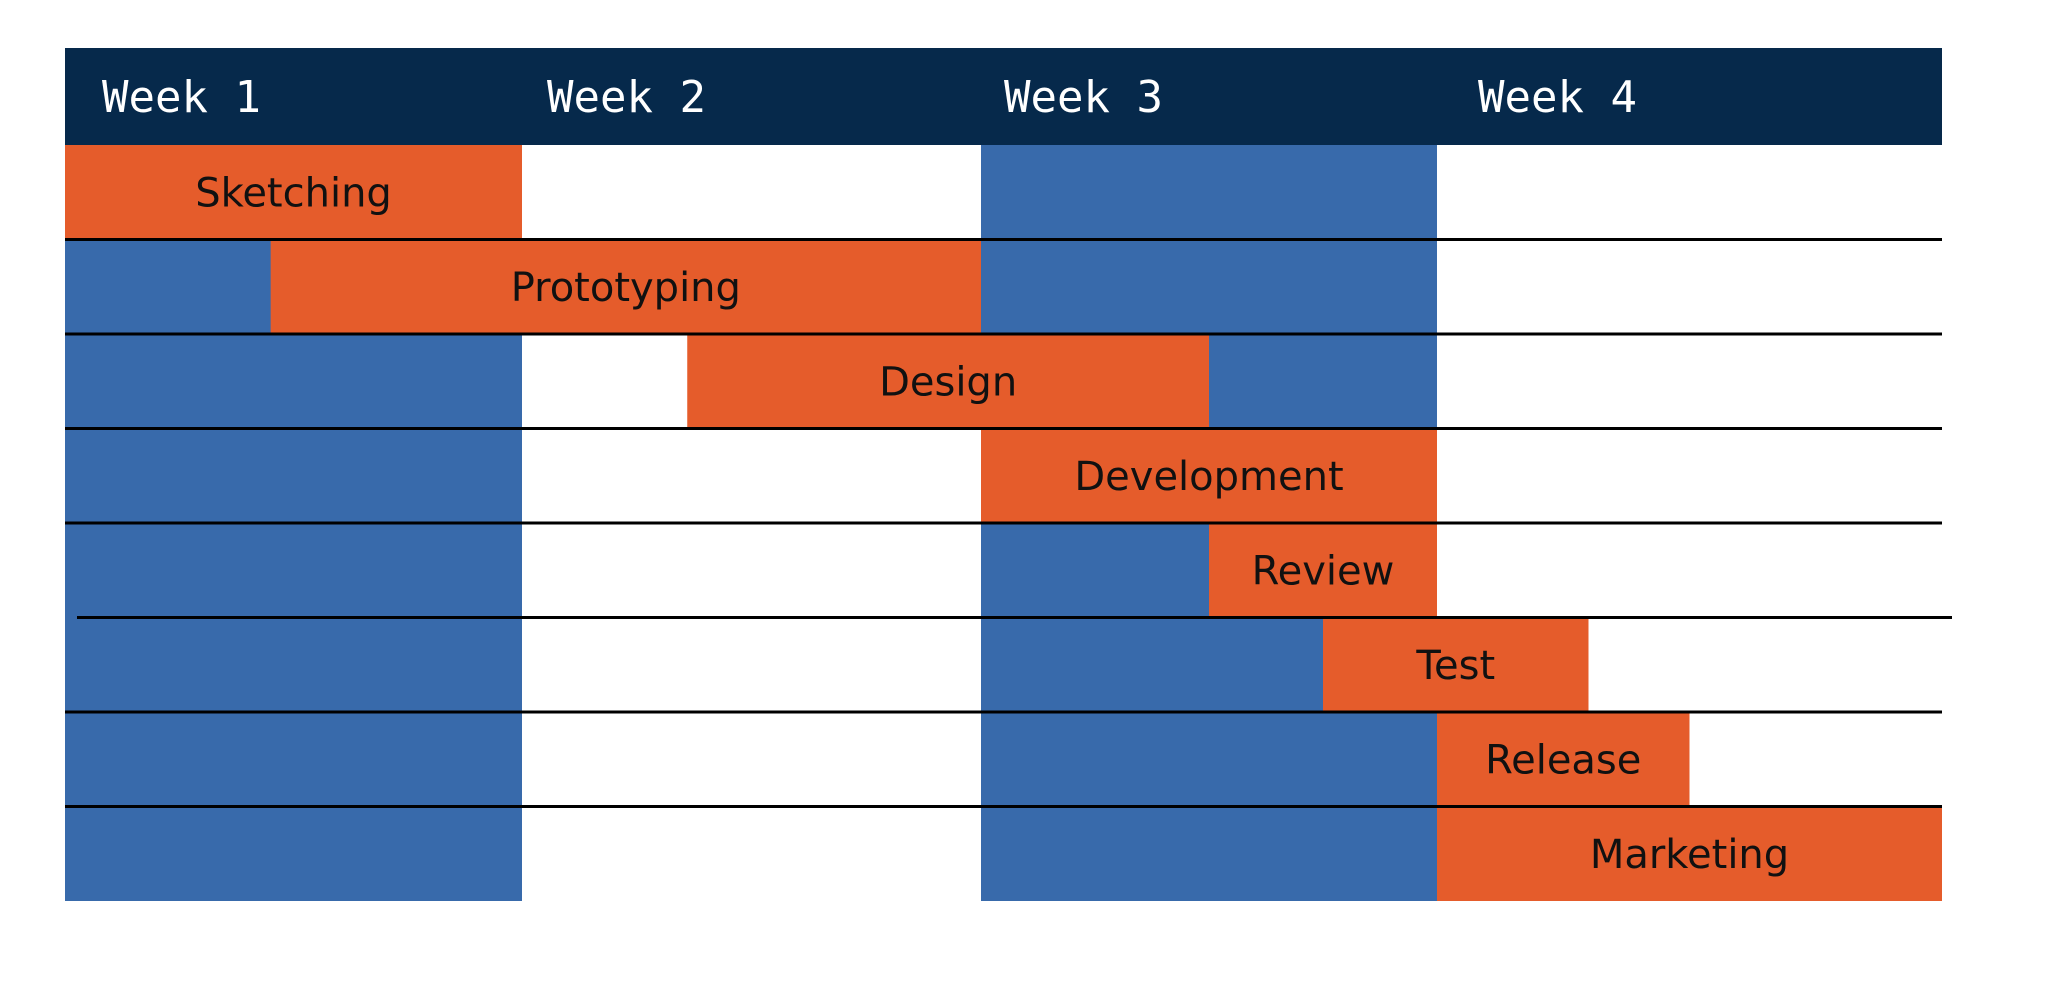 Image resolution: width=2048 pixels, height=985 pixels. I want to click on week-header-label: Week 3, so click(1083, 97).